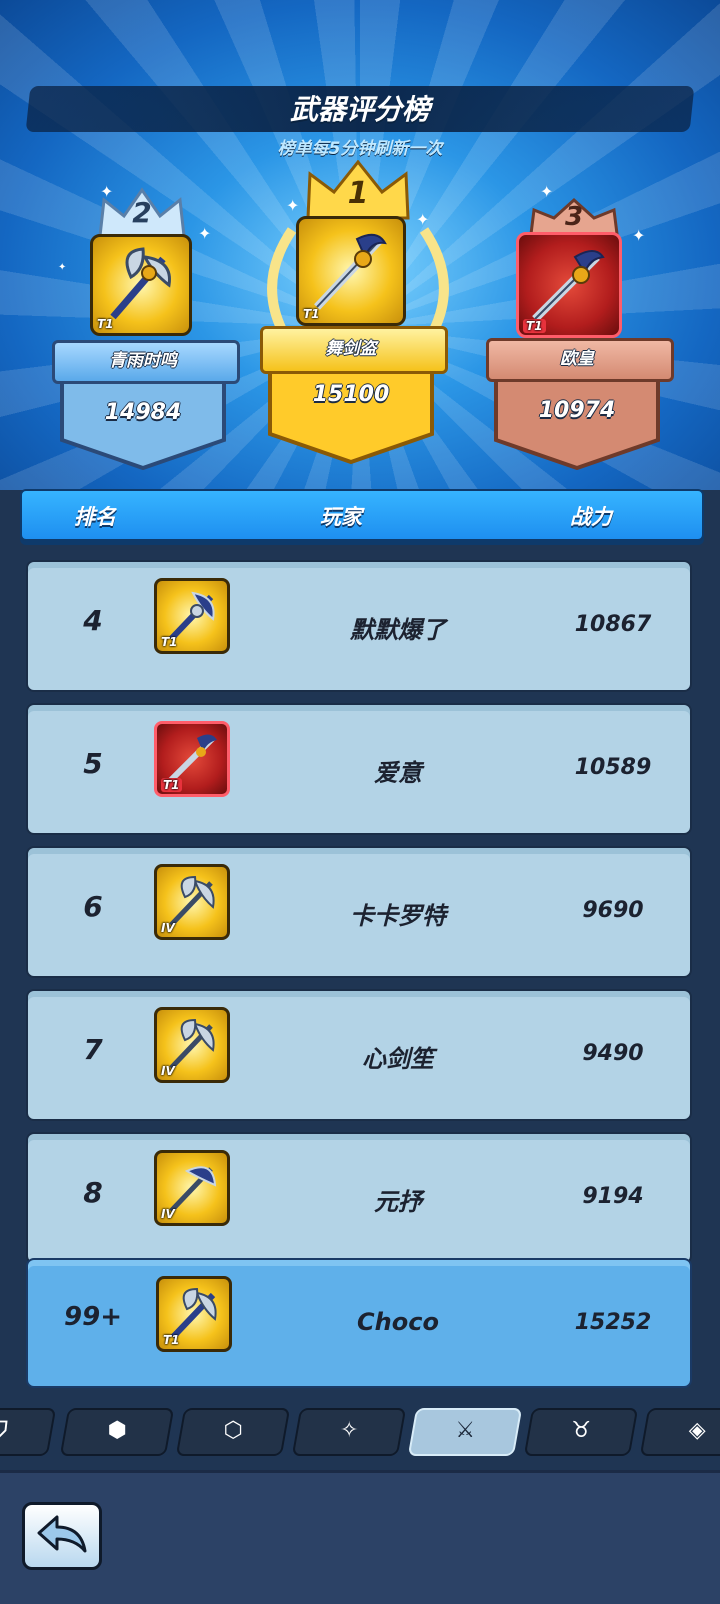 Image resolution: width=720 pixels, height=1604 pixels. Describe the element at coordinates (143, 361) in the screenshot. I see `player-name: 青雨时鸣` at that location.